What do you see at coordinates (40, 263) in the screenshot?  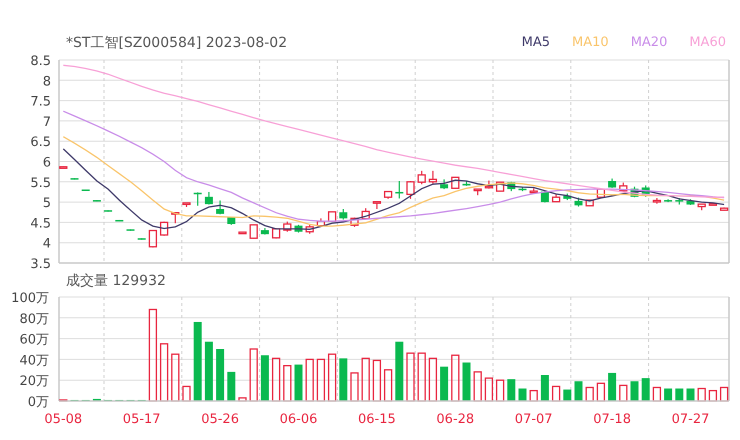 I see `y-axis-label: 3.5` at bounding box center [40, 263].